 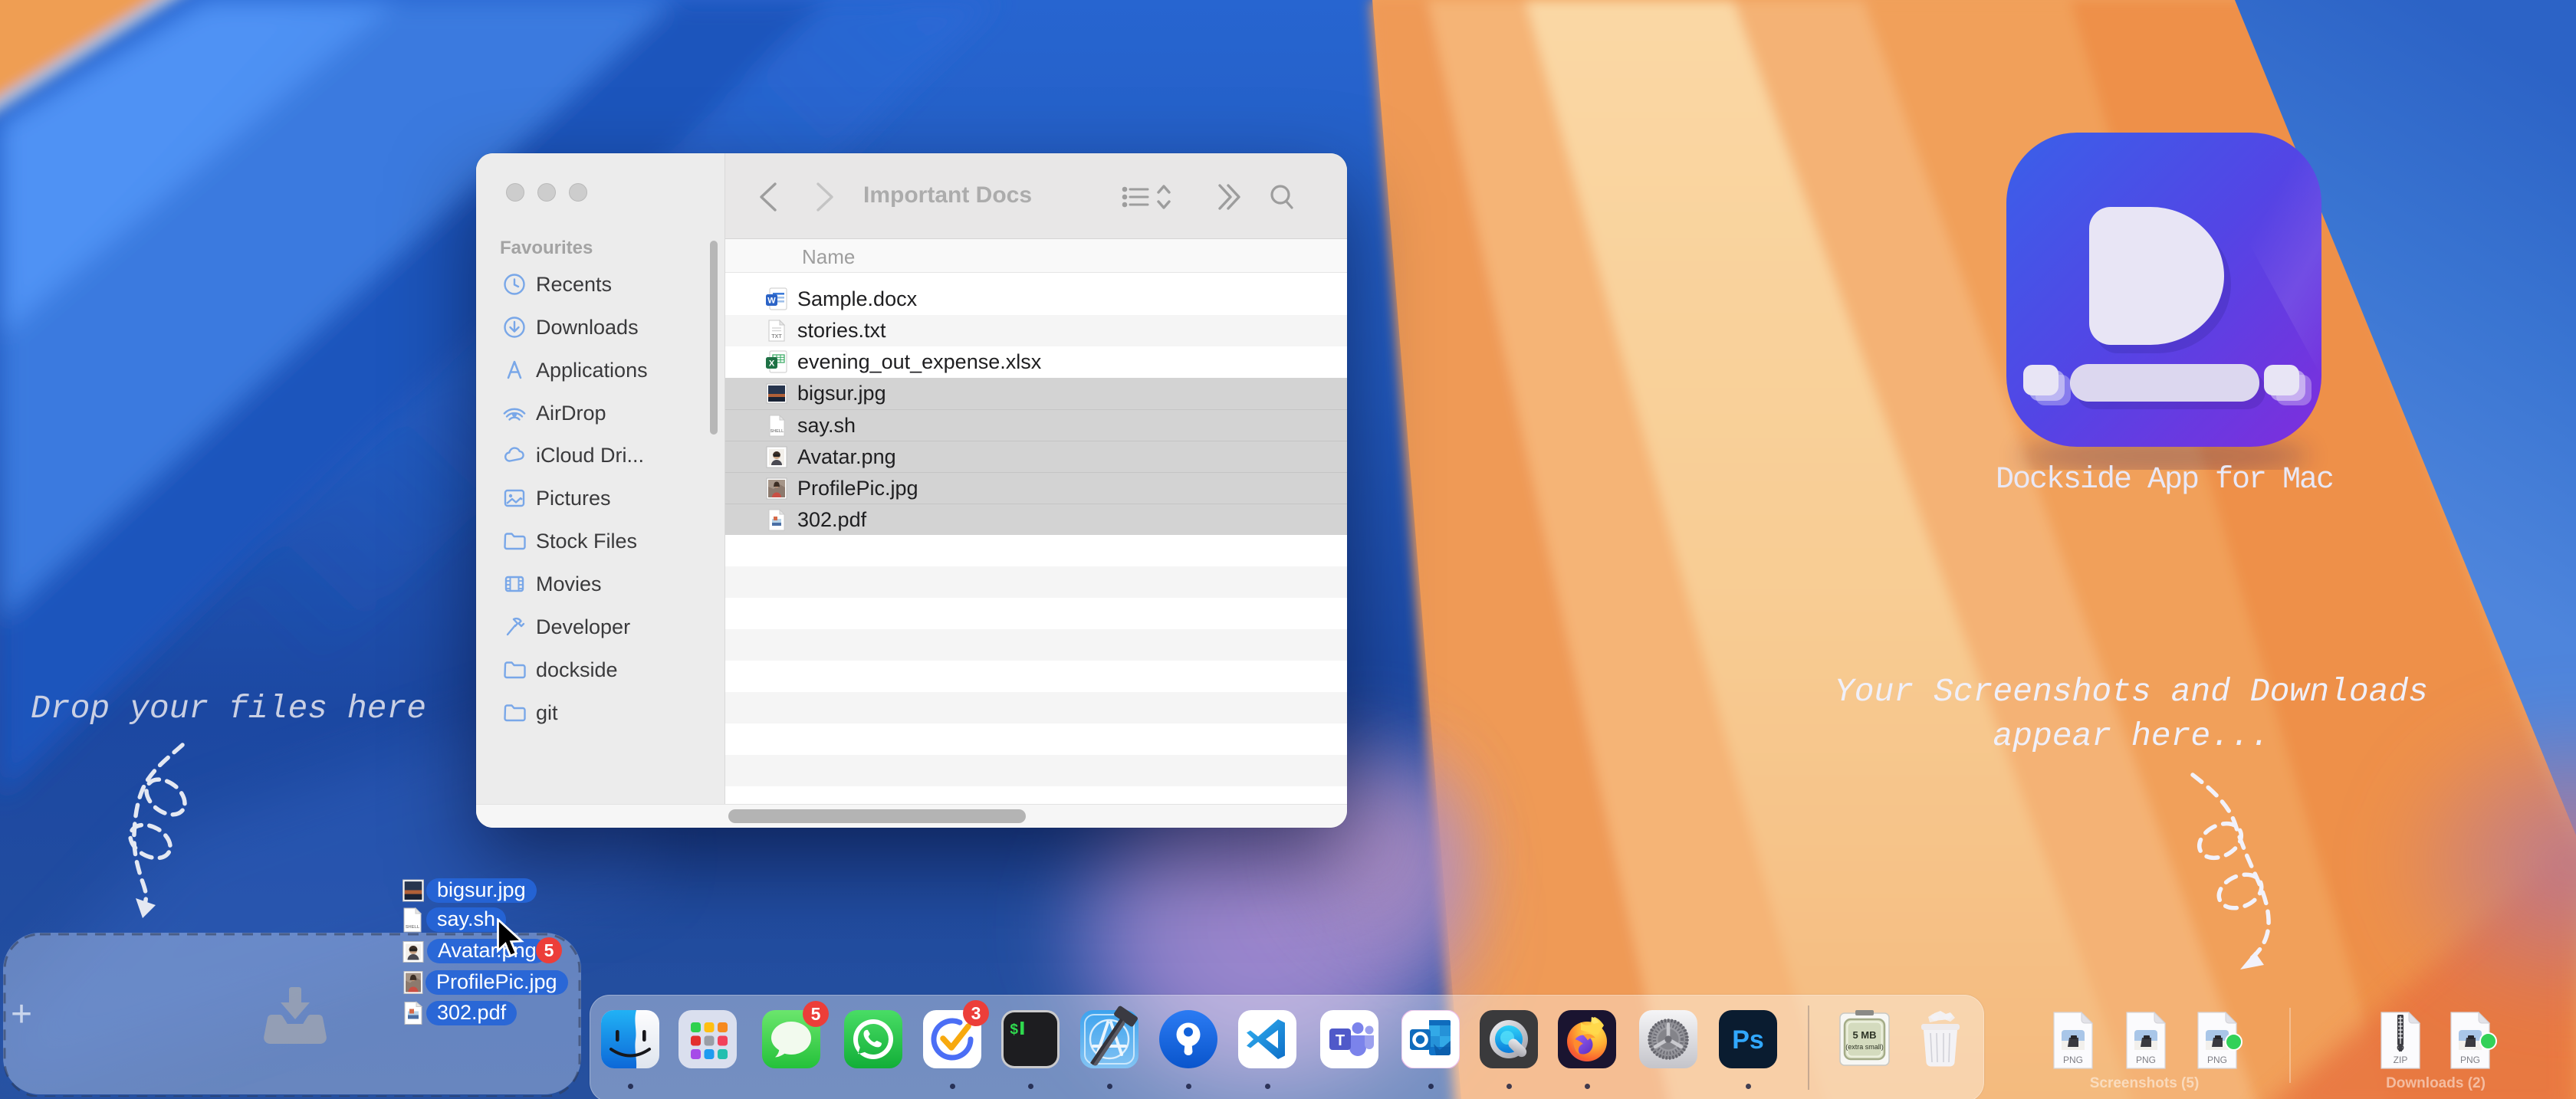 What do you see at coordinates (777, 337) in the screenshot?
I see `svg-text: TXT` at bounding box center [777, 337].